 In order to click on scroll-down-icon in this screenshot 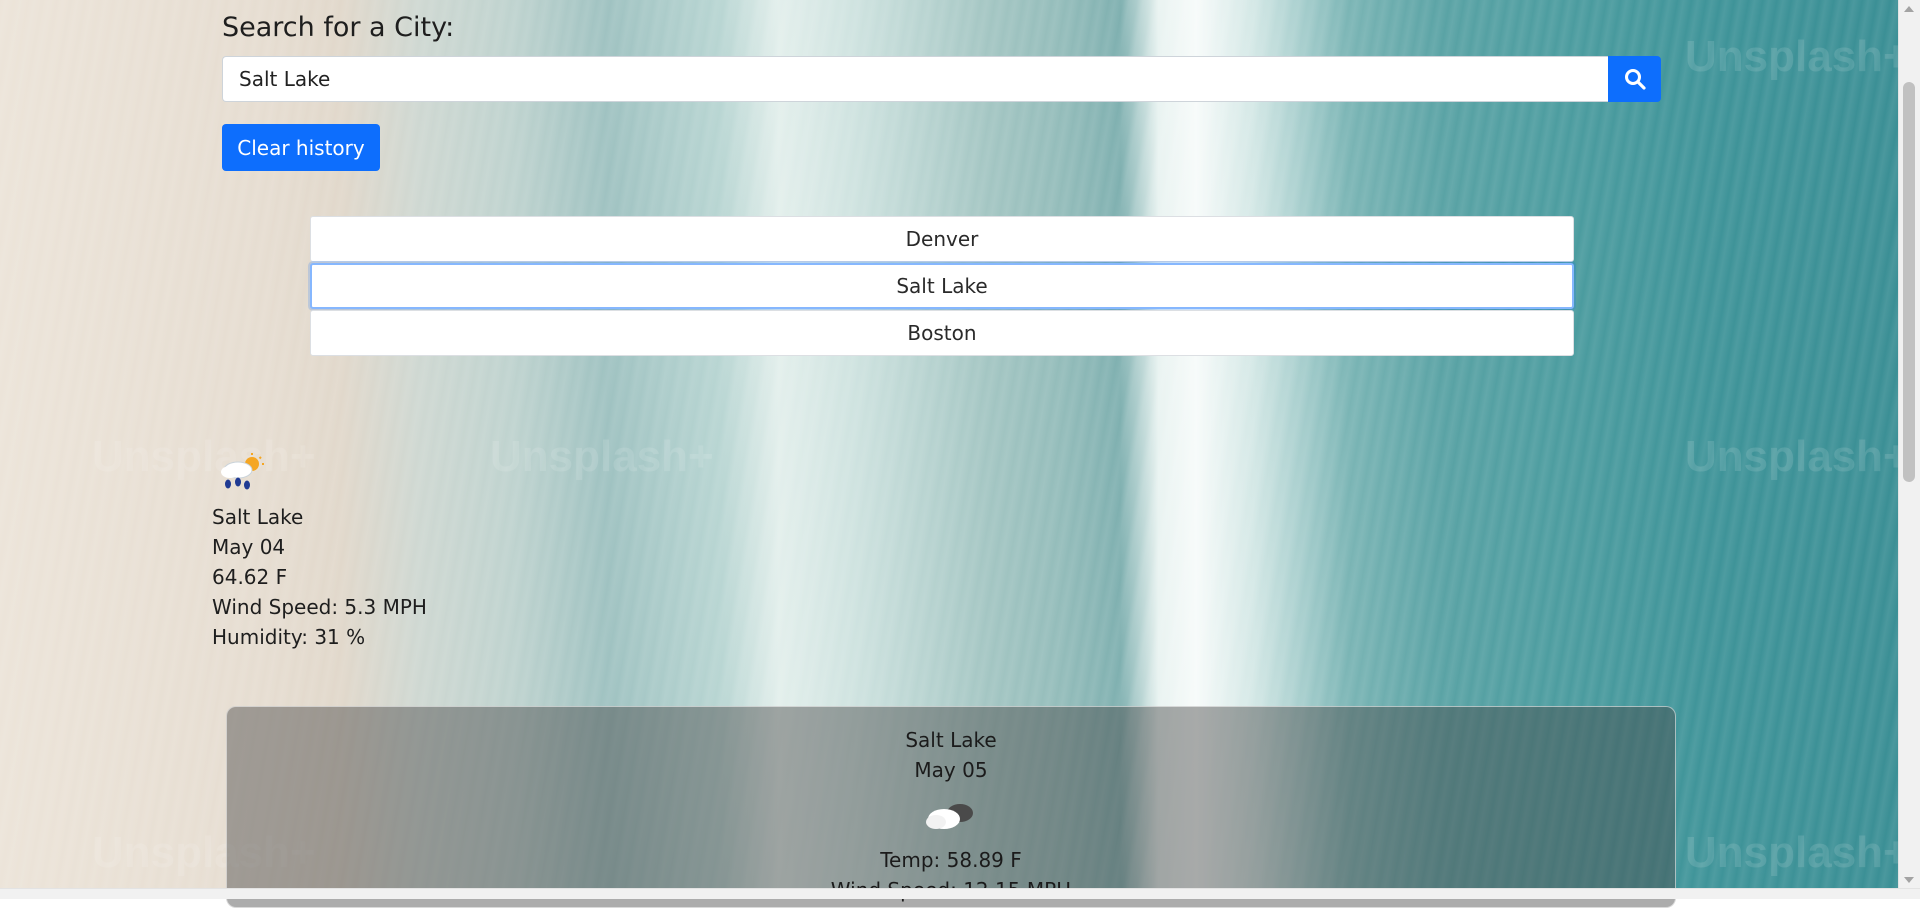, I will do `click(1909, 880)`.